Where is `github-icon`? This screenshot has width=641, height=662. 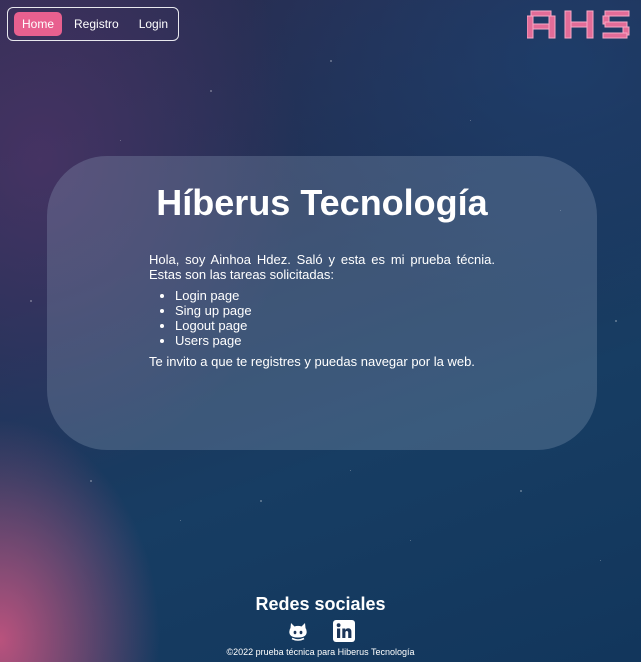
github-icon is located at coordinates (298, 631).